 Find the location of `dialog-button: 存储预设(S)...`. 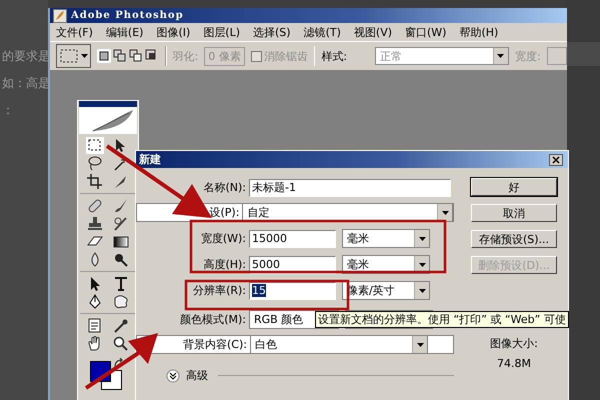

dialog-button: 存储预设(S)... is located at coordinates (514, 239).